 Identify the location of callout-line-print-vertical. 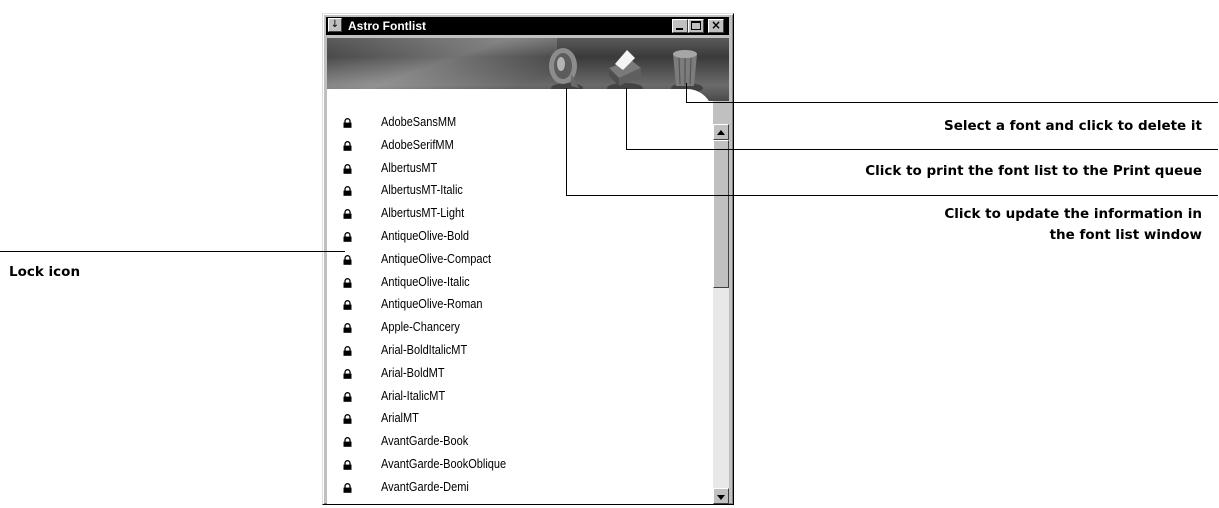
(626, 118).